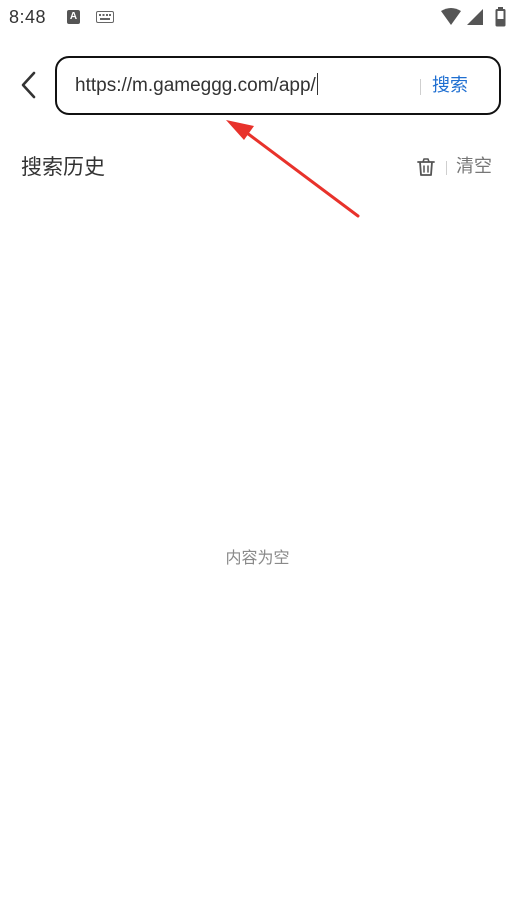 Image resolution: width=515 pixels, height=917 pixels. I want to click on a-notification-icon: A, so click(73, 17).